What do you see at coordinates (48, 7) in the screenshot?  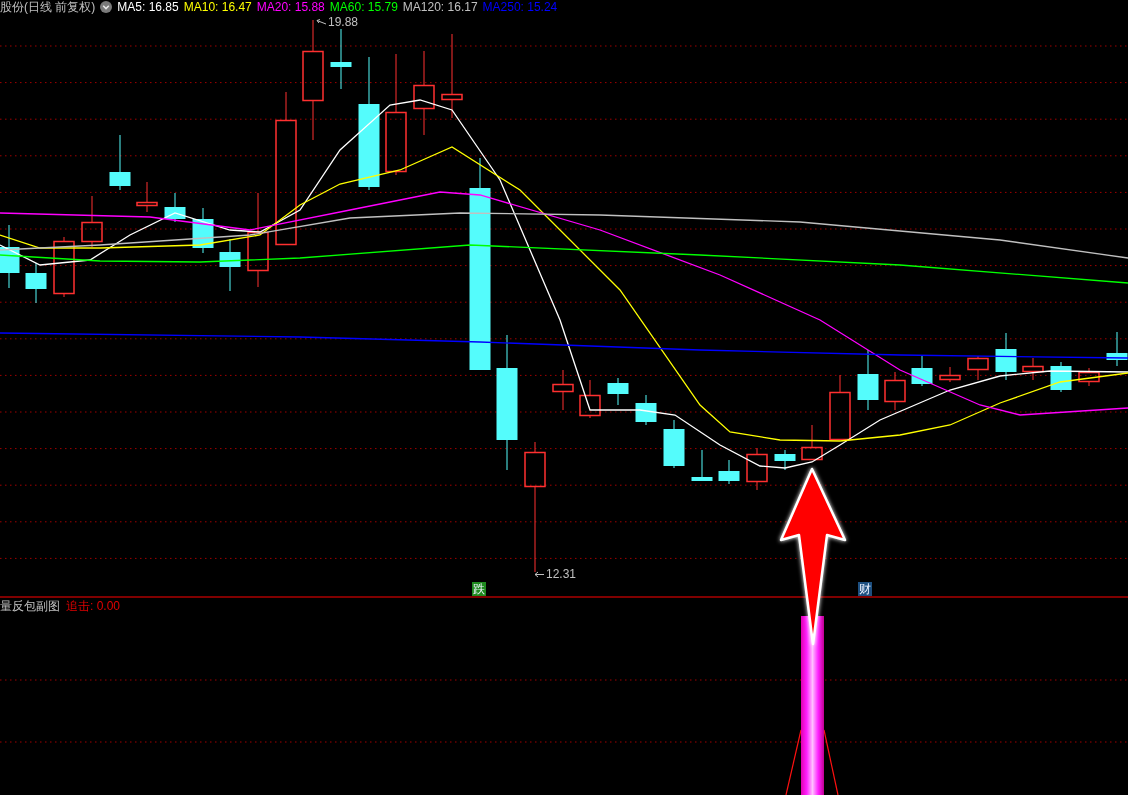 I see `chart-title: 股份(日线 前复权)` at bounding box center [48, 7].